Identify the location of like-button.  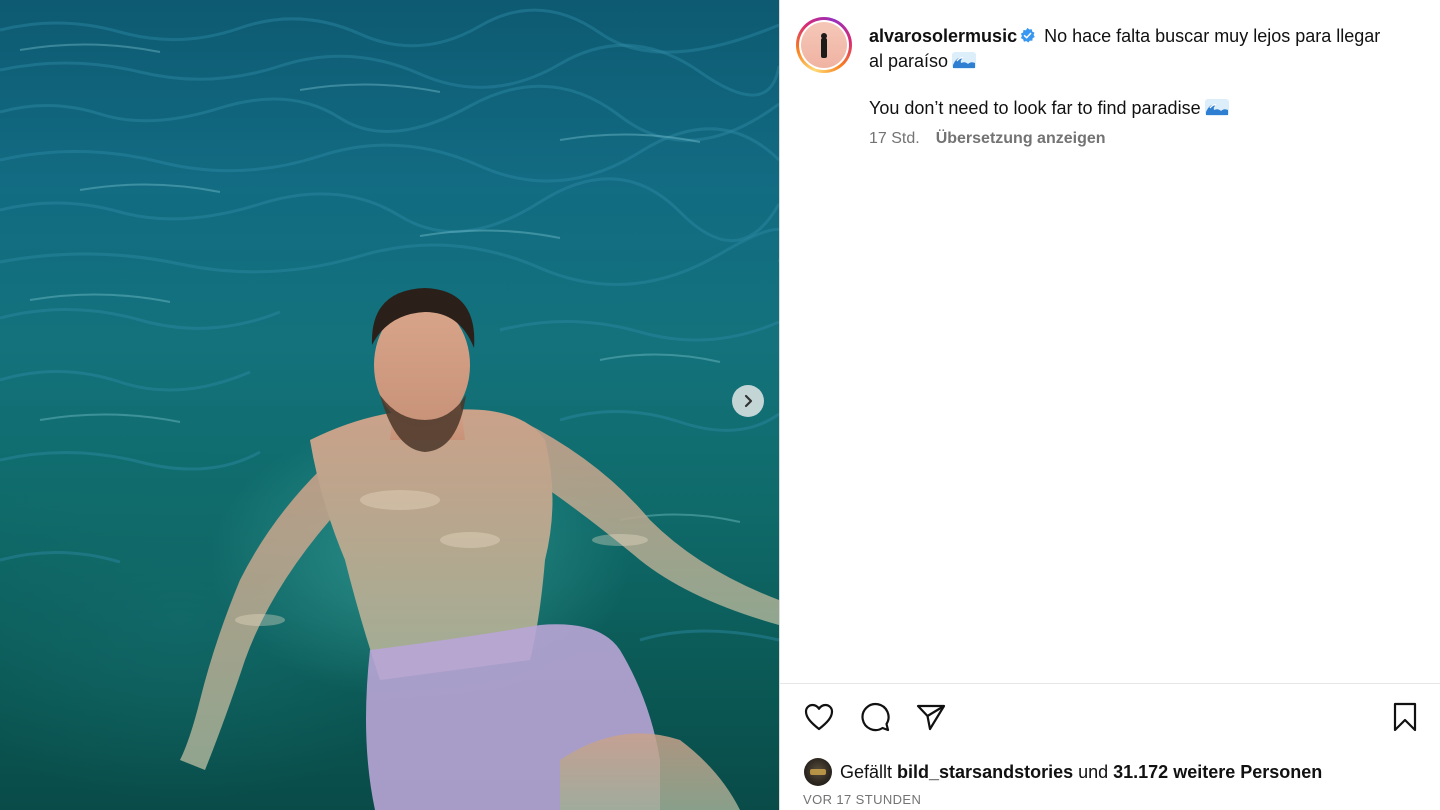
(819, 717).